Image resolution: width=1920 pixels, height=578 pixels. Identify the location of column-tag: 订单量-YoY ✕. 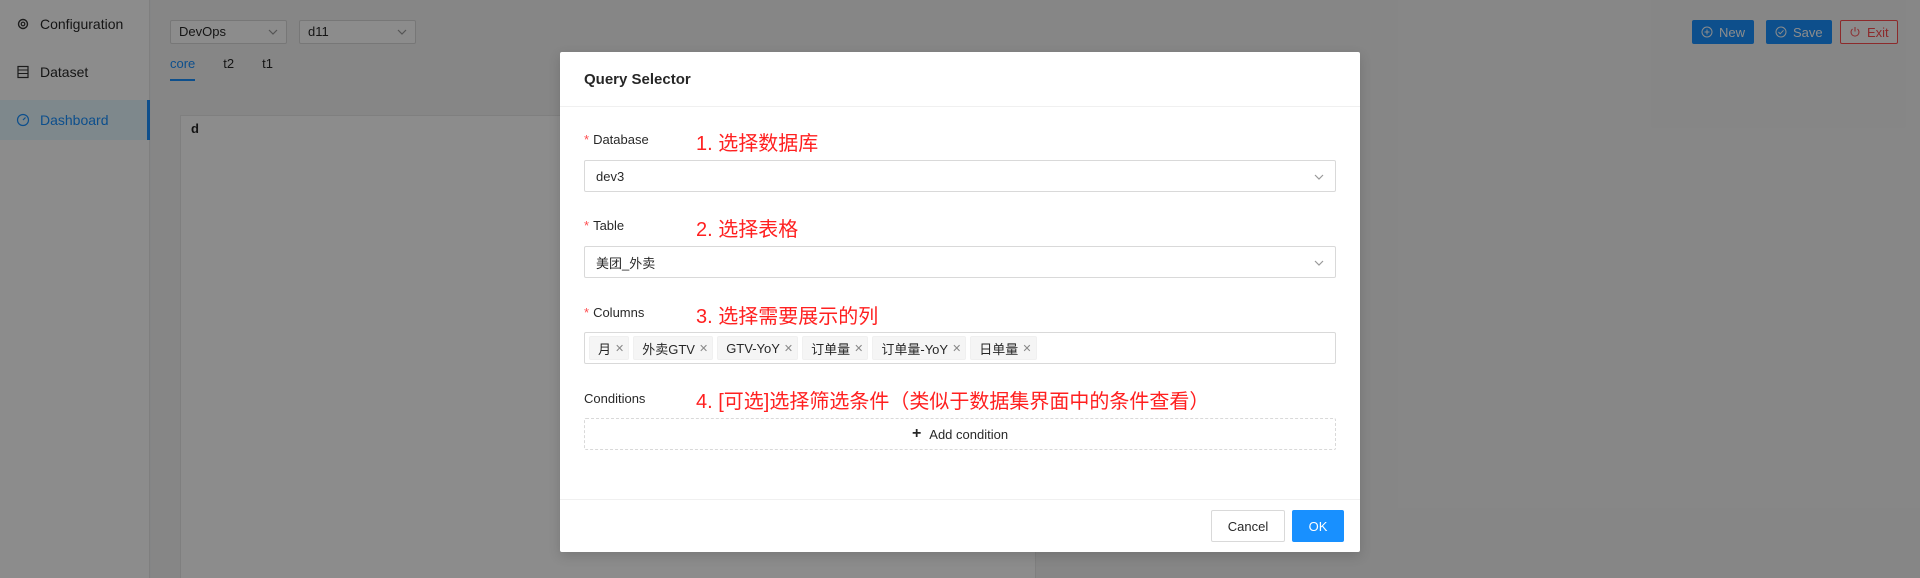
(919, 348).